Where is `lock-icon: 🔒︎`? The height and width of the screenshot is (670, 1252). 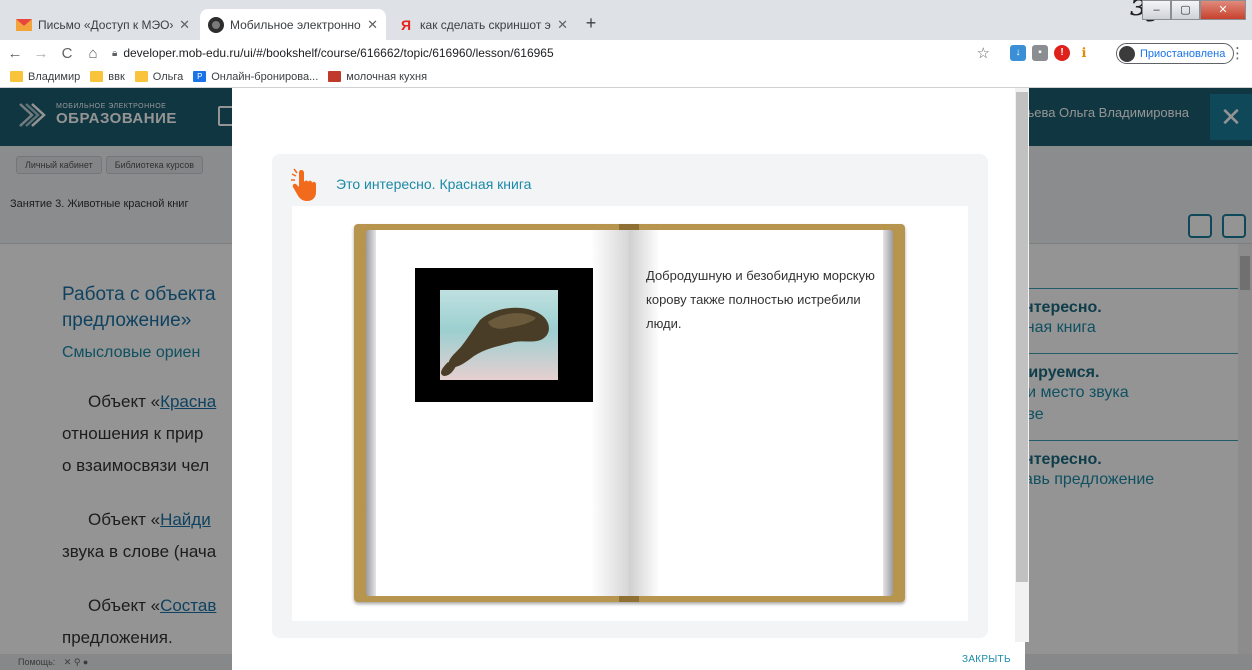 lock-icon: 🔒︎ is located at coordinates (115, 53).